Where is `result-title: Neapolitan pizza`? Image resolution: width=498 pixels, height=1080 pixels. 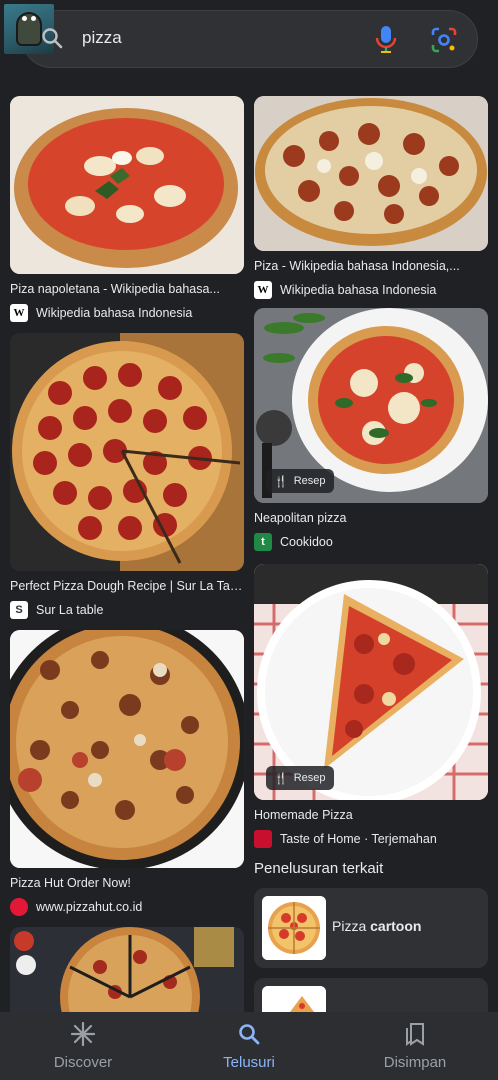
result-title: Neapolitan pizza is located at coordinates (371, 519).